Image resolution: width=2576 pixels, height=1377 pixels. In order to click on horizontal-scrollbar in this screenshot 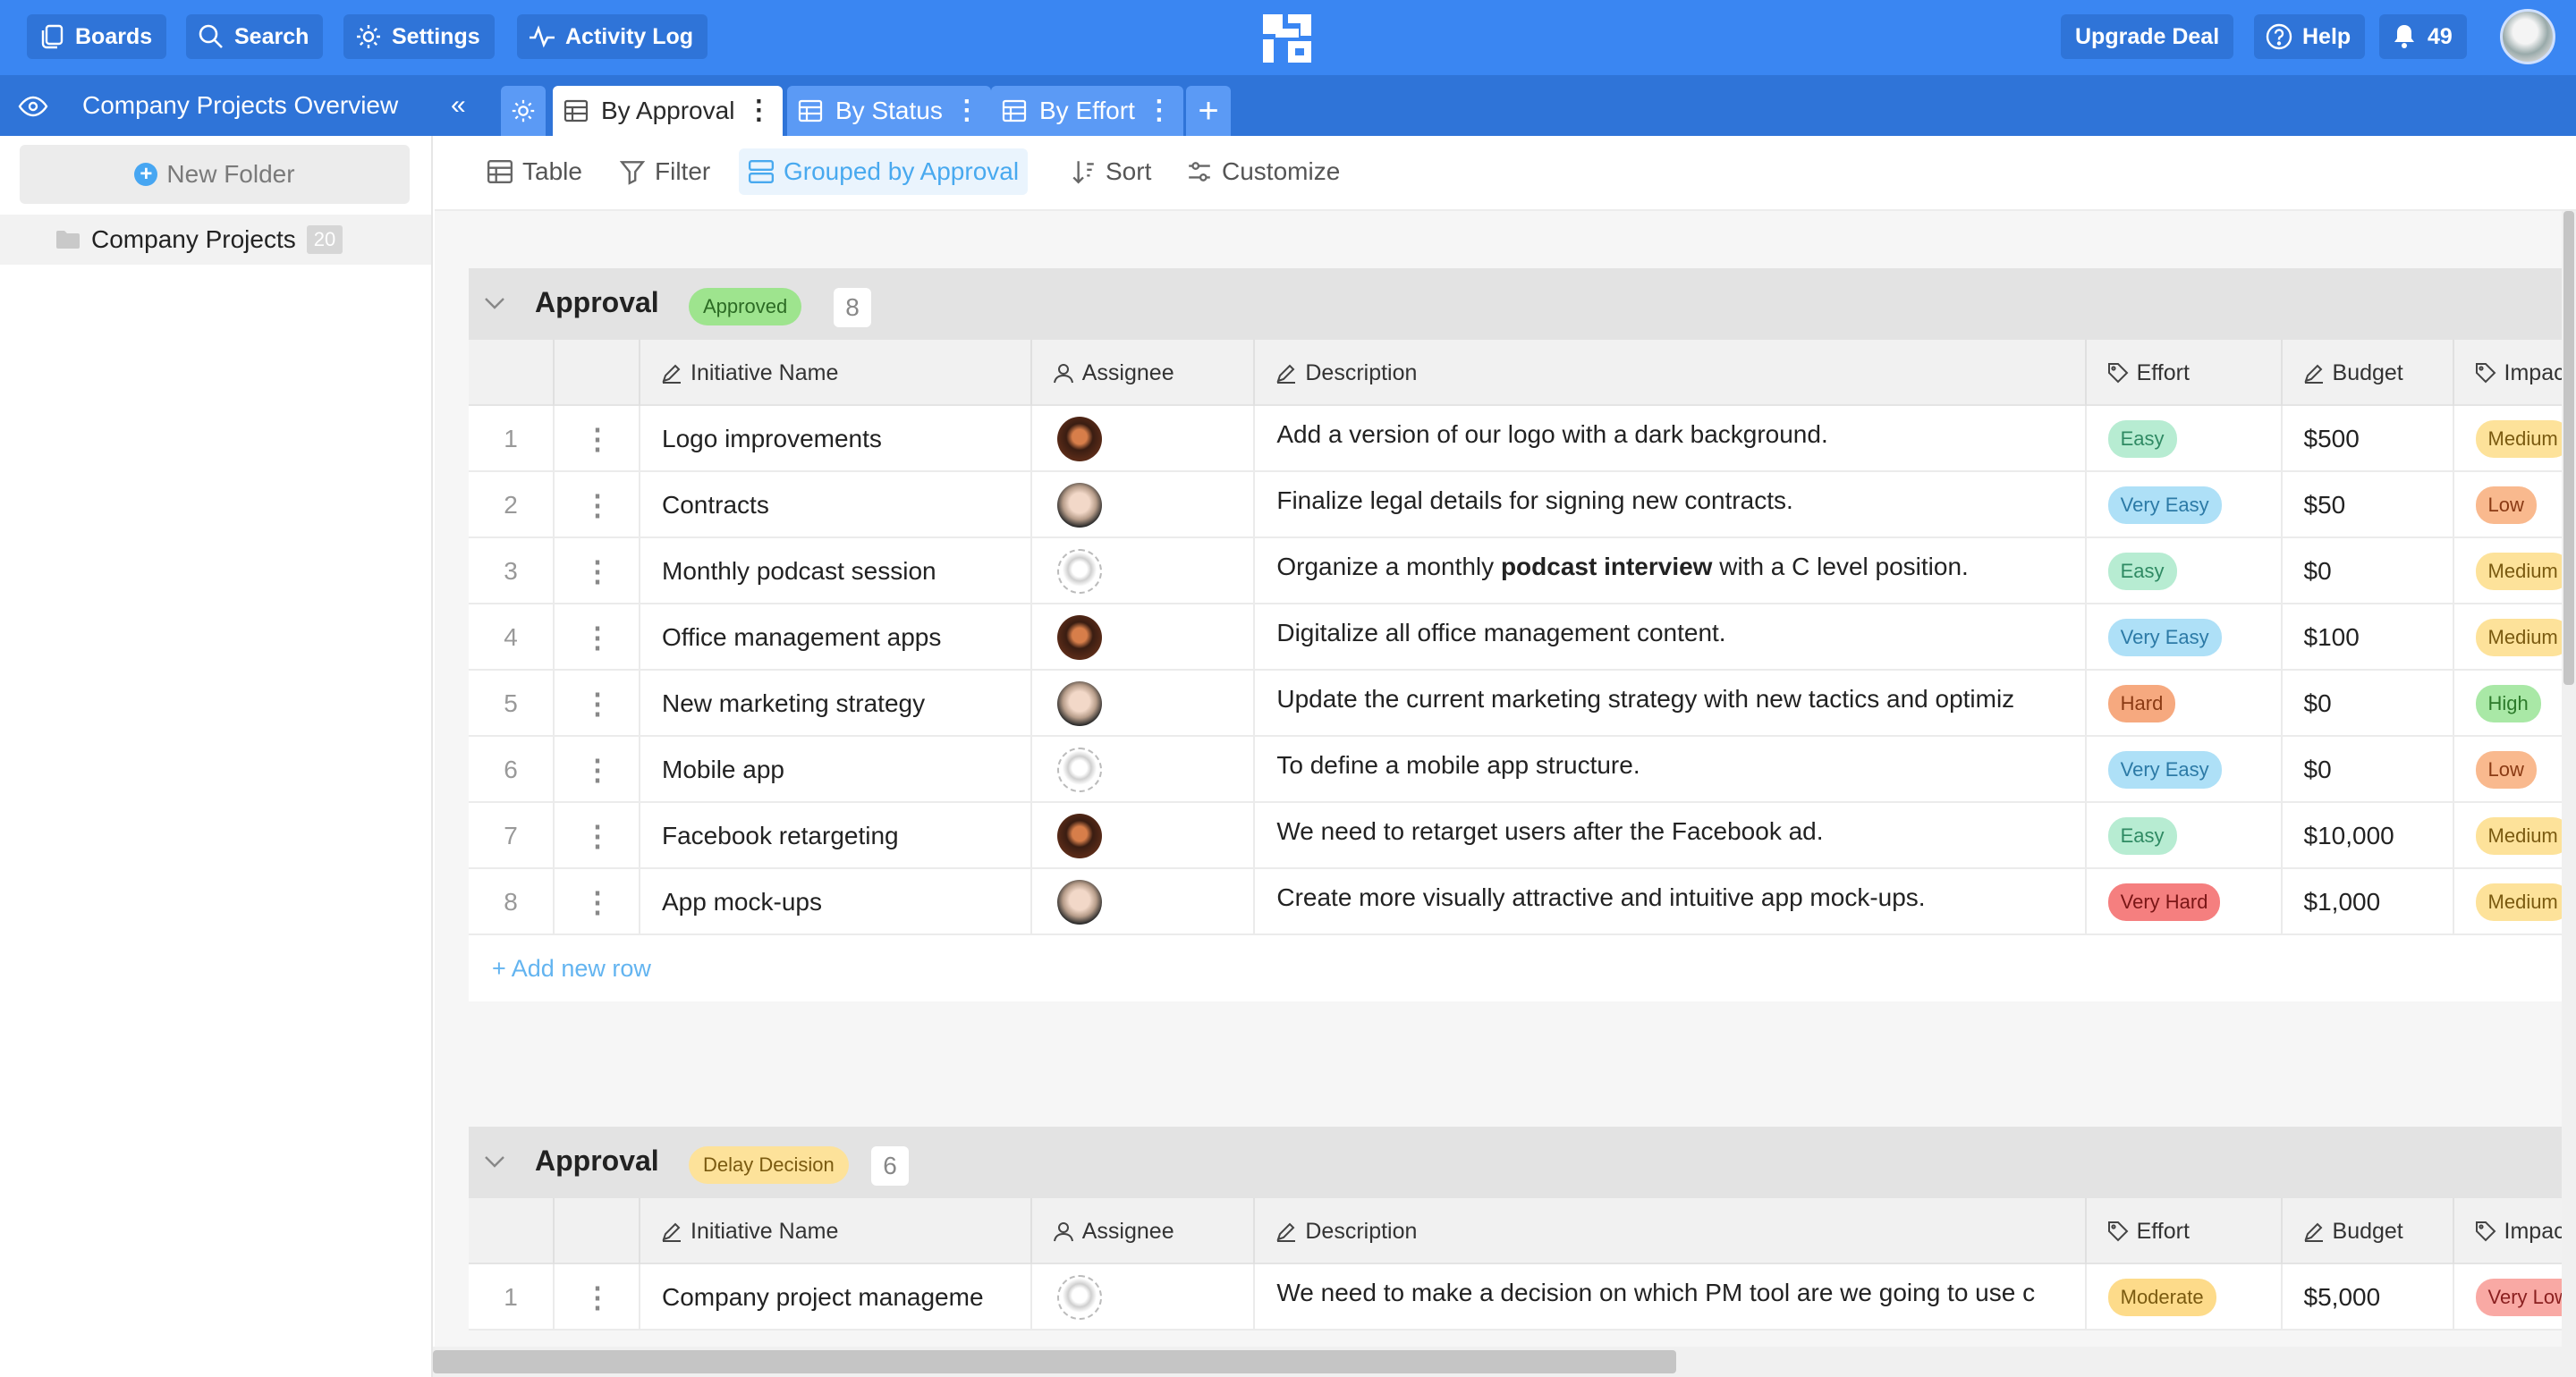, I will do `click(1504, 1362)`.